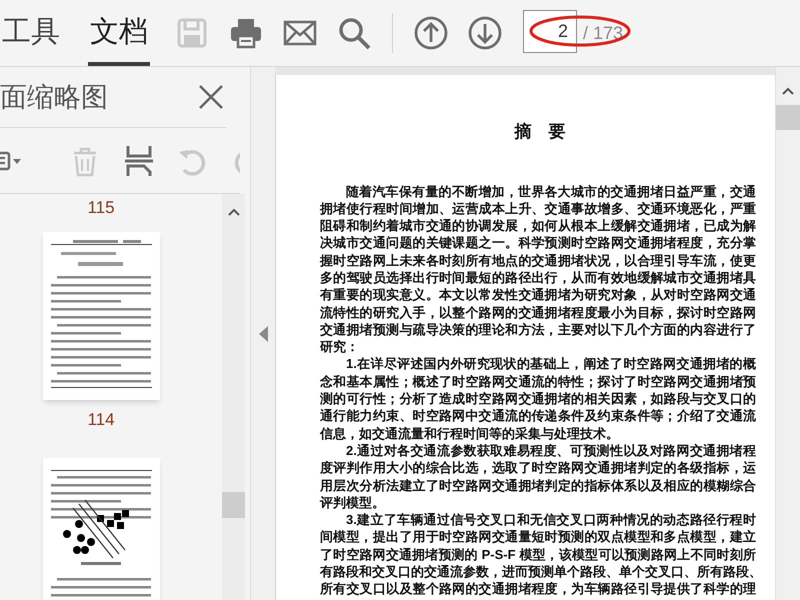 The width and height of the screenshot is (800, 600). What do you see at coordinates (538, 399) in the screenshot?
I see `document-text-line: 测的可行性；分析了造成时空路网交通拥堵的相关因素，如路段与交叉口的` at bounding box center [538, 399].